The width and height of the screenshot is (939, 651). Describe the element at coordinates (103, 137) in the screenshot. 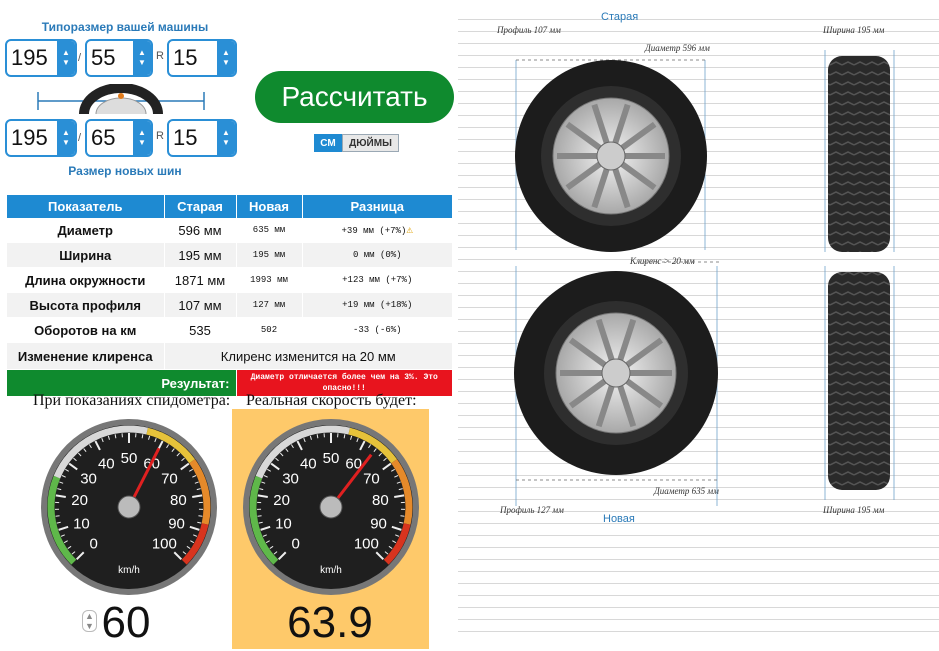

I see `new-profile-value: 65` at that location.